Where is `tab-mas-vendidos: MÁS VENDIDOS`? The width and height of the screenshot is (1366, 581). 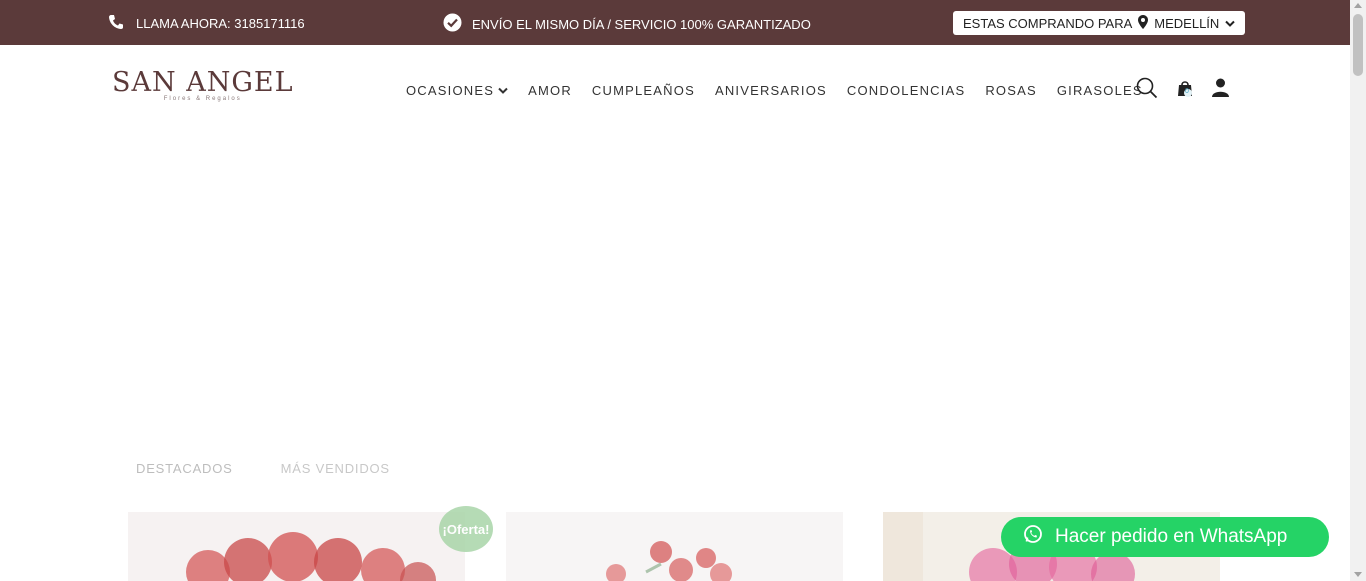
tab-mas-vendidos: MÁS VENDIDOS is located at coordinates (335, 468).